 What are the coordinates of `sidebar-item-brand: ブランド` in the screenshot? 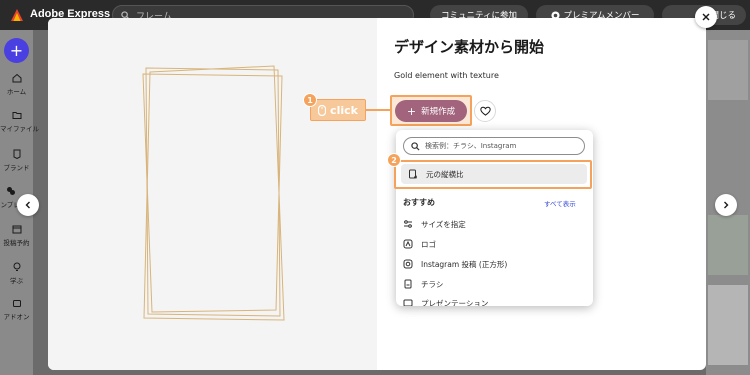 It's located at (16, 160).